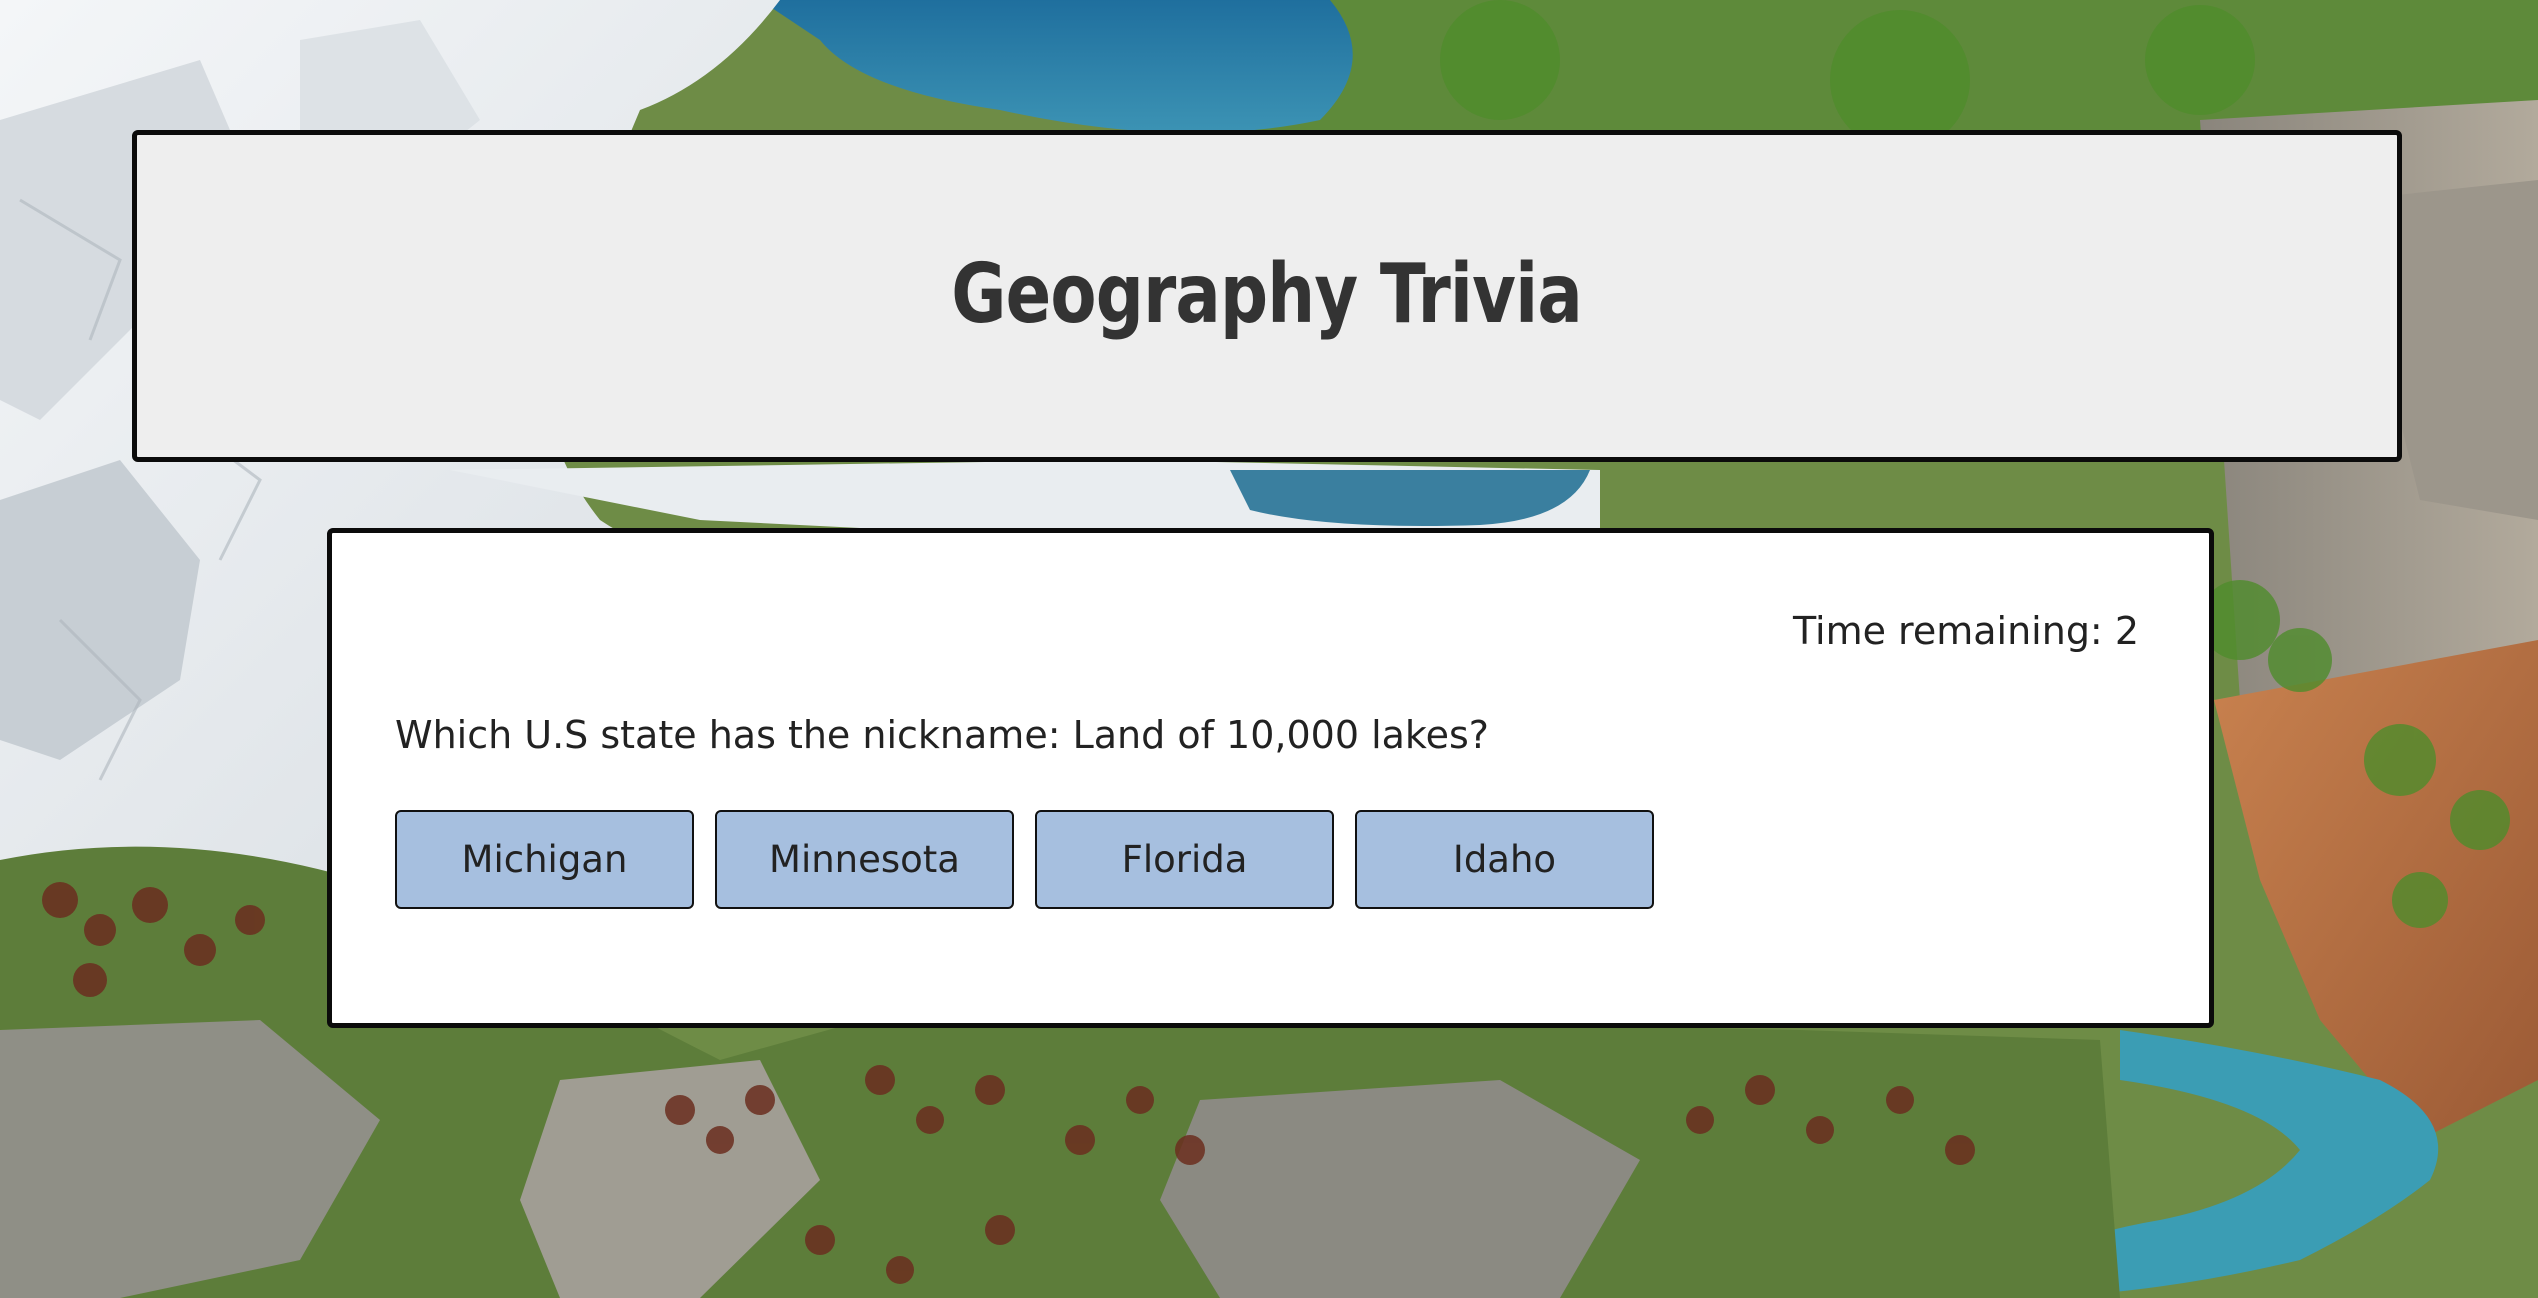 The height and width of the screenshot is (1298, 2538). I want to click on answer-options: Michigan Minnesota Florida Idaho, so click(1024, 859).